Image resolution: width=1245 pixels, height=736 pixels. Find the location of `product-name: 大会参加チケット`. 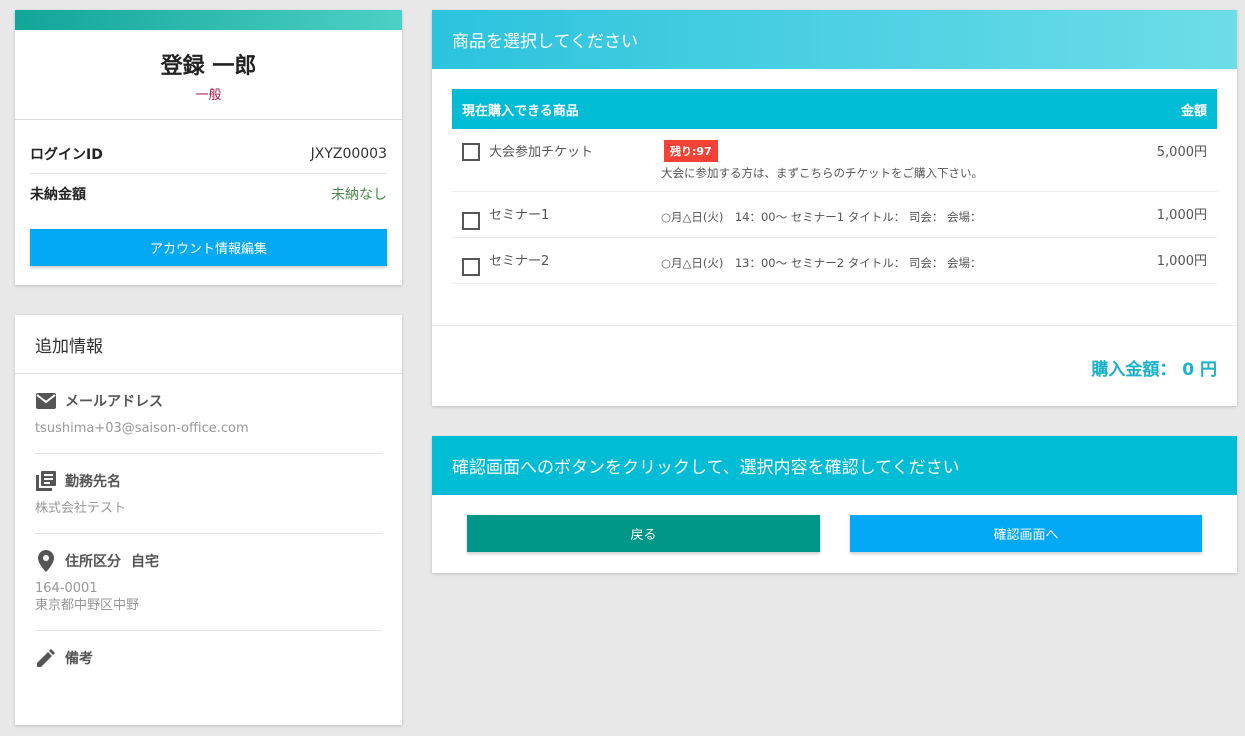

product-name: 大会参加チケット is located at coordinates (541, 152).